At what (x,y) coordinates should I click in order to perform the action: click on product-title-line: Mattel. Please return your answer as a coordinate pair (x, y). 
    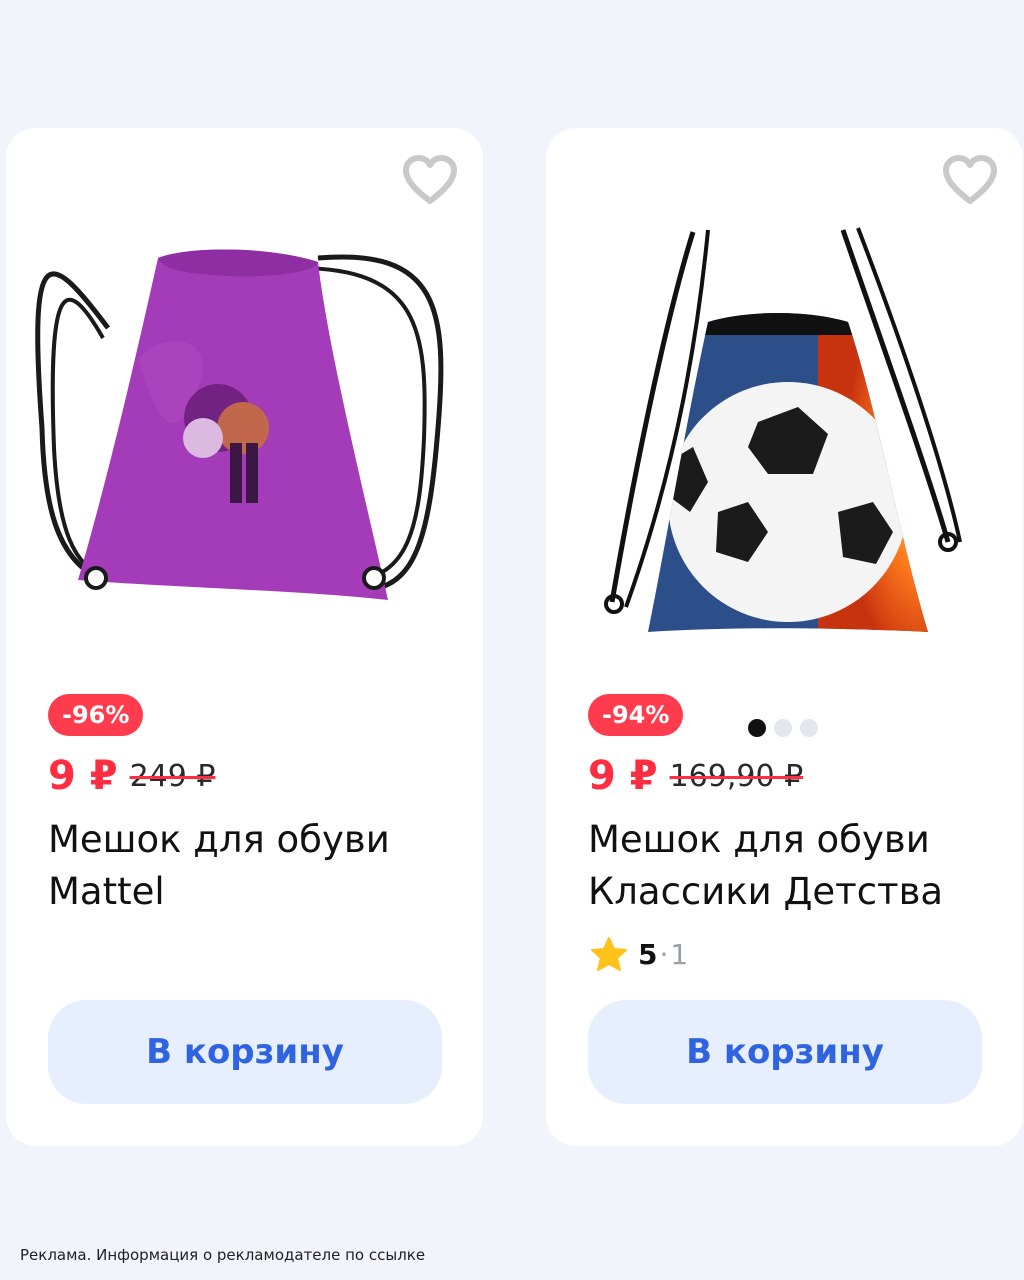
    Looking at the image, I should click on (106, 891).